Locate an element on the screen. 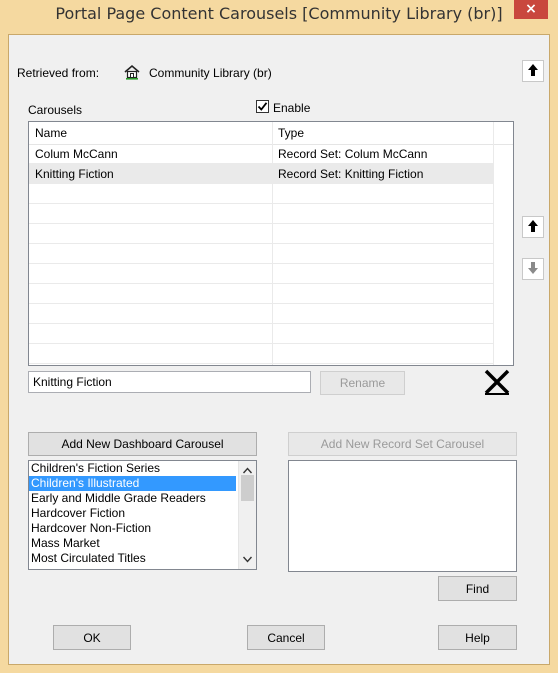 The image size is (558, 673). move-top-button is located at coordinates (533, 71).